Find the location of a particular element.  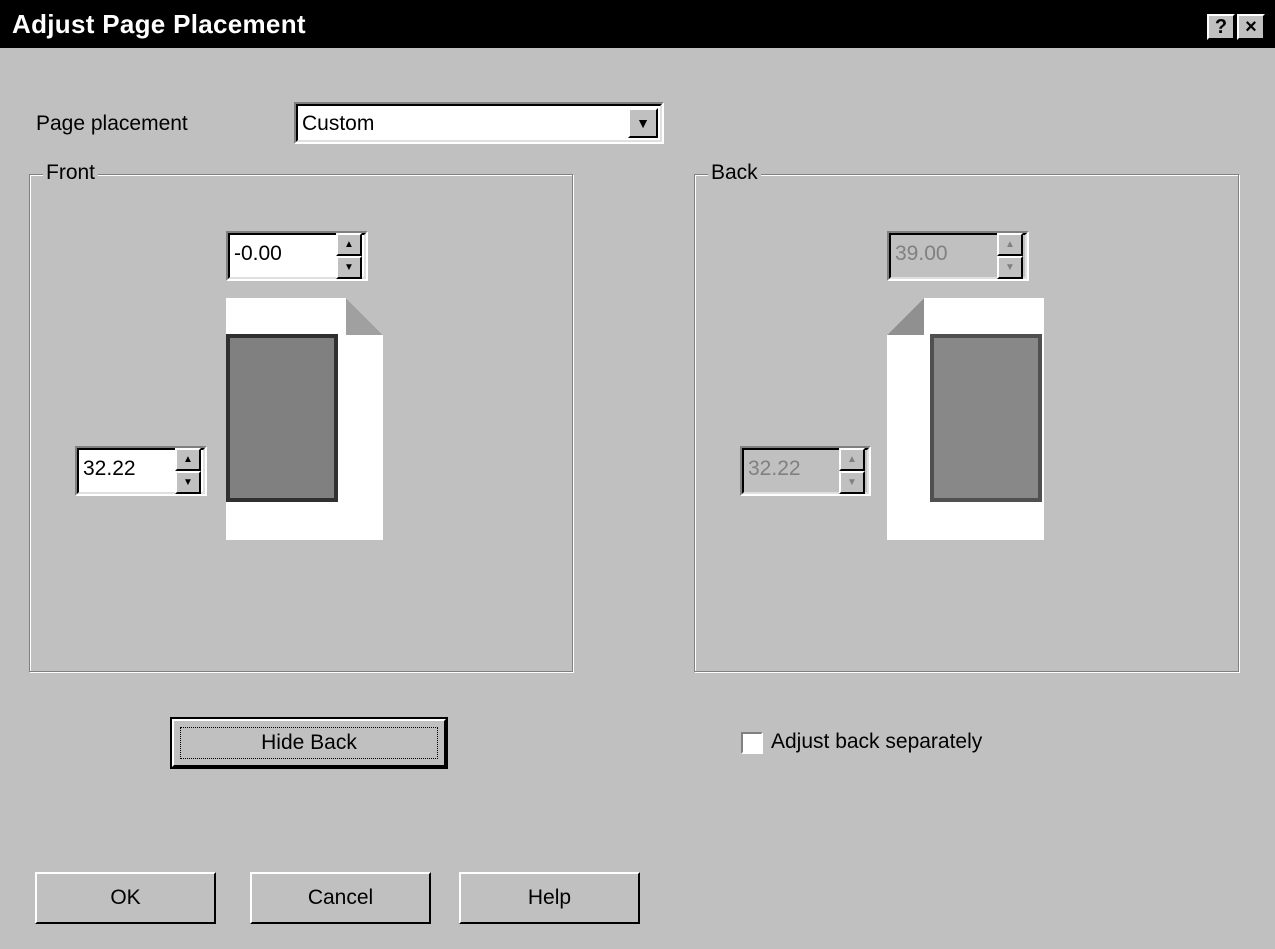

window-title: Adjust Page Placement is located at coordinates (159, 24).